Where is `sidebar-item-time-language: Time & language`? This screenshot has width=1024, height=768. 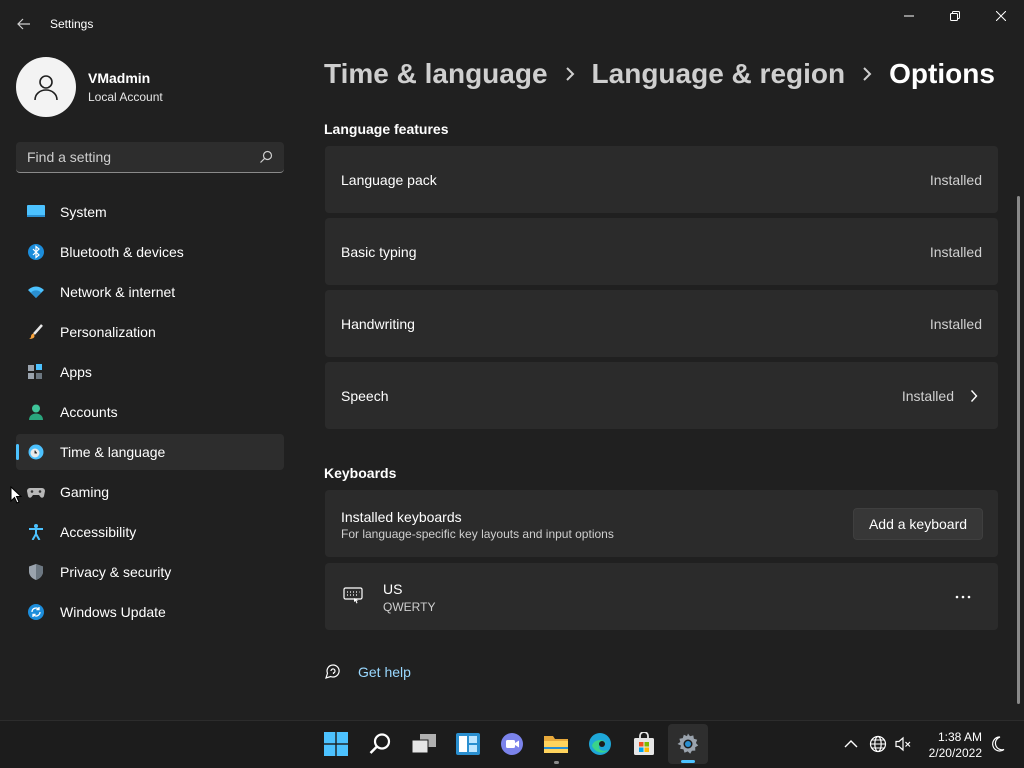 sidebar-item-time-language: Time & language is located at coordinates (150, 452).